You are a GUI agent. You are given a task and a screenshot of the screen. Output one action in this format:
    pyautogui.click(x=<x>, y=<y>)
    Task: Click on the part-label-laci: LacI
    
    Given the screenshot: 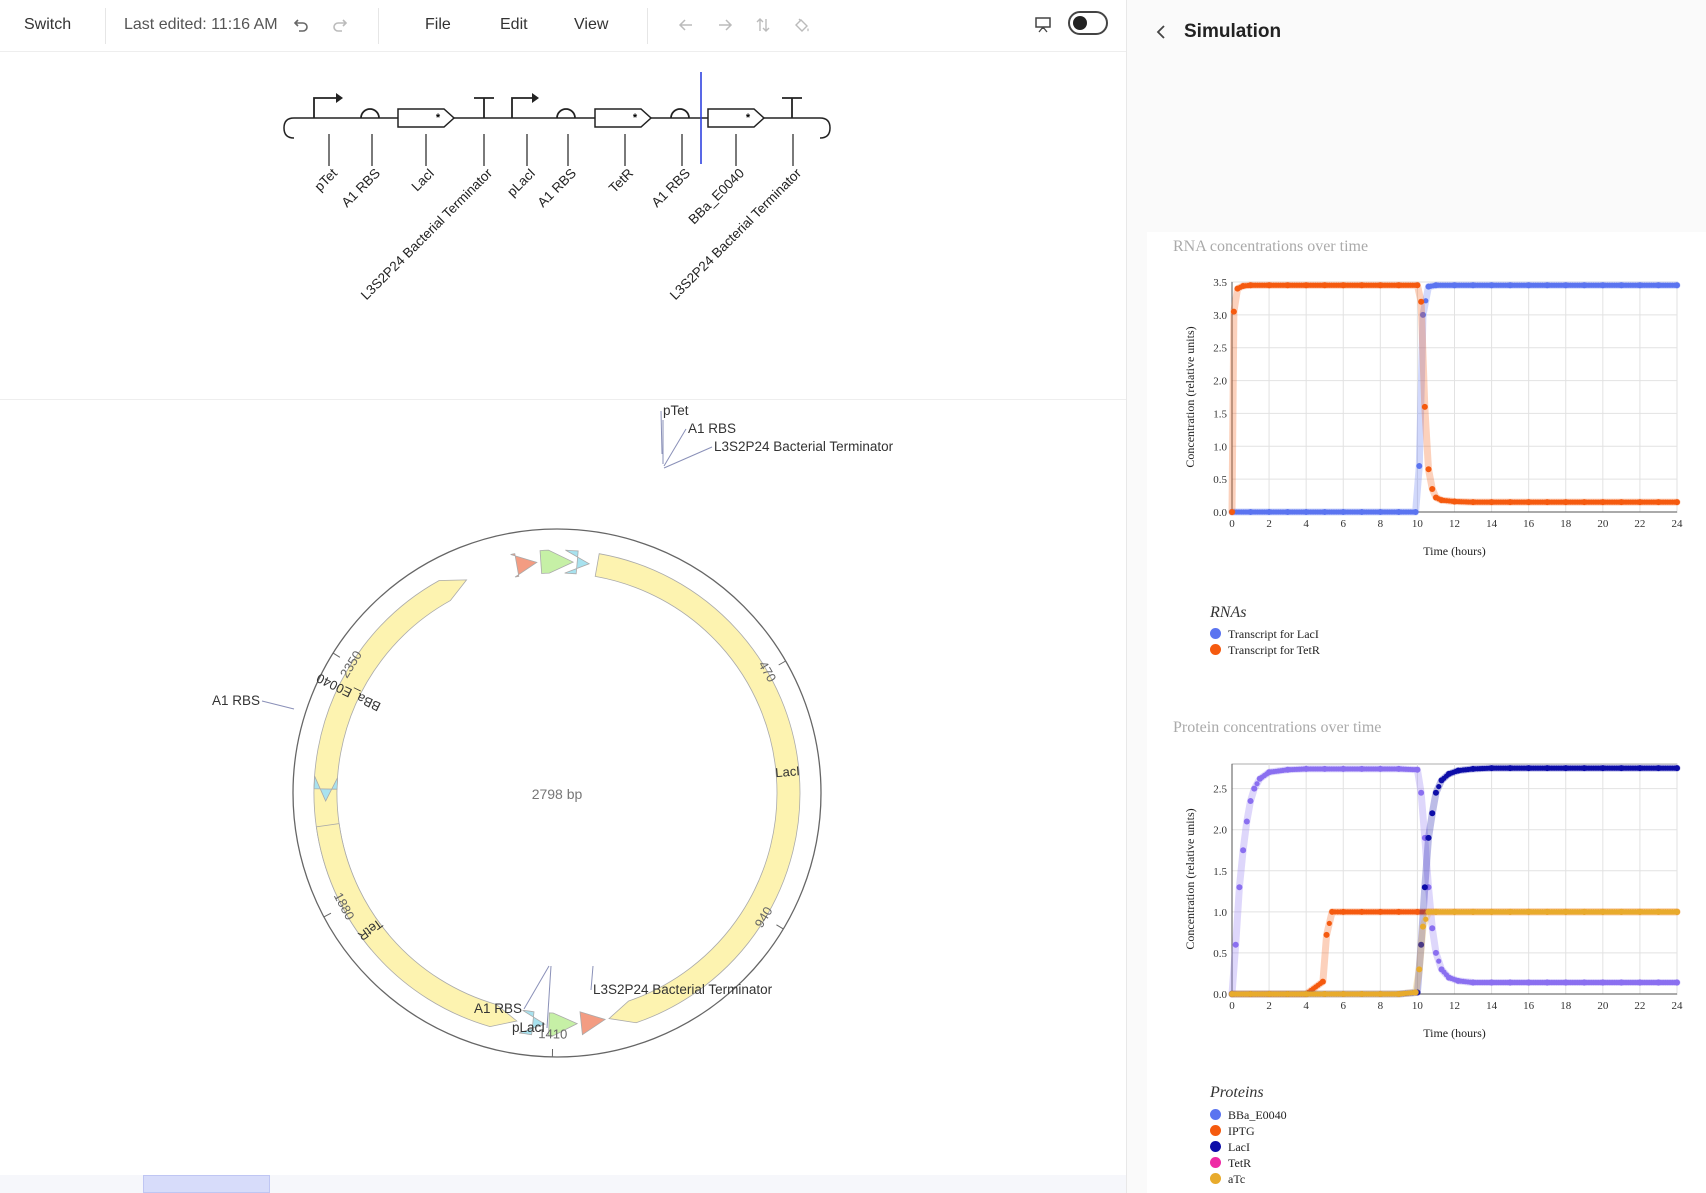 What is the action you would take?
    pyautogui.click(x=422, y=180)
    